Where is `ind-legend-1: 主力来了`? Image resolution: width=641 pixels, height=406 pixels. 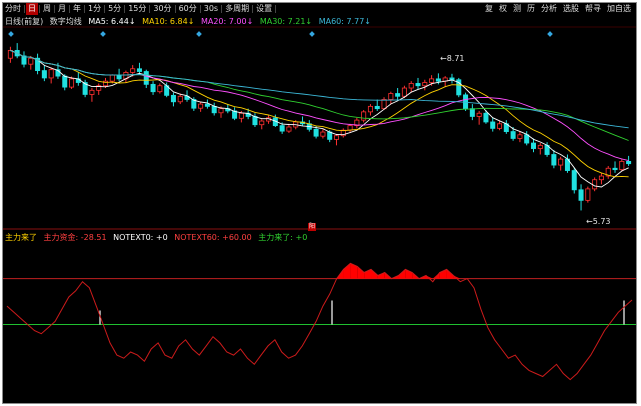
ind-legend-1: 主力来了 is located at coordinates (21, 237).